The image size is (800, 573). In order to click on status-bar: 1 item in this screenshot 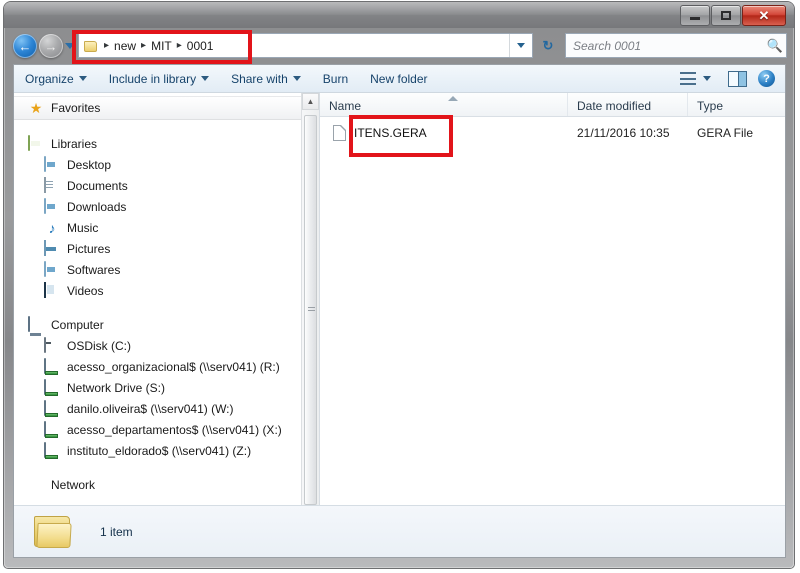, I will do `click(399, 531)`.